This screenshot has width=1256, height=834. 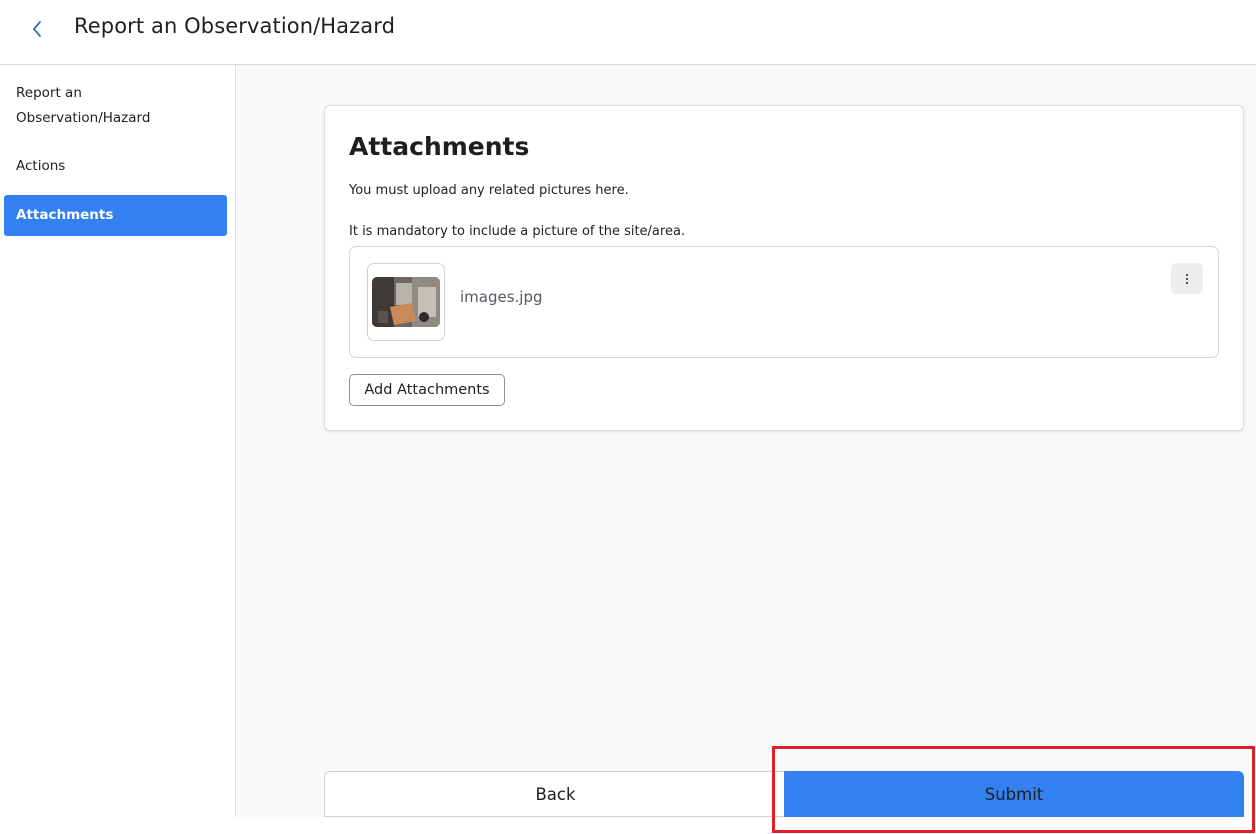 What do you see at coordinates (235, 26) in the screenshot?
I see `page-title: Report an Observation/Hazard` at bounding box center [235, 26].